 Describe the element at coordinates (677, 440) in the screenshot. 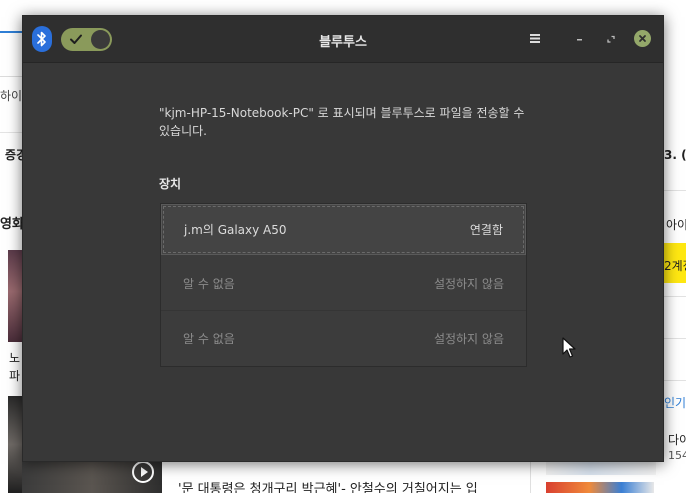

I see `bg-right-text-2: 다이` at that location.